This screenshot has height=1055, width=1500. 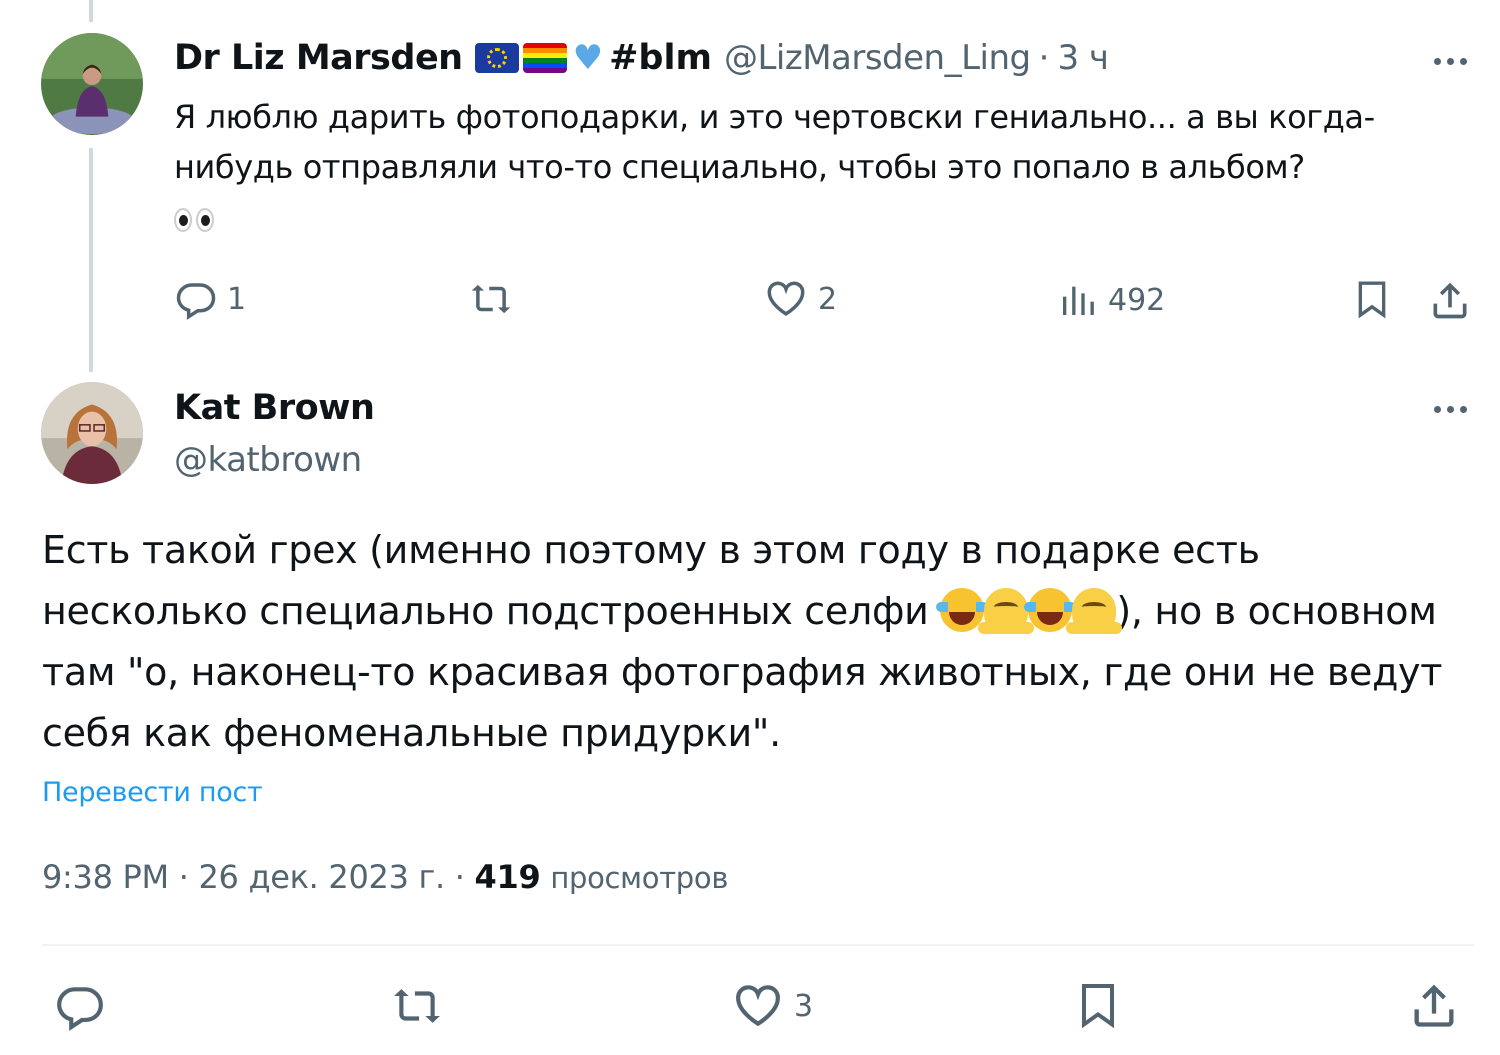 I want to click on author-handle: @katbrown, so click(x=268, y=460).